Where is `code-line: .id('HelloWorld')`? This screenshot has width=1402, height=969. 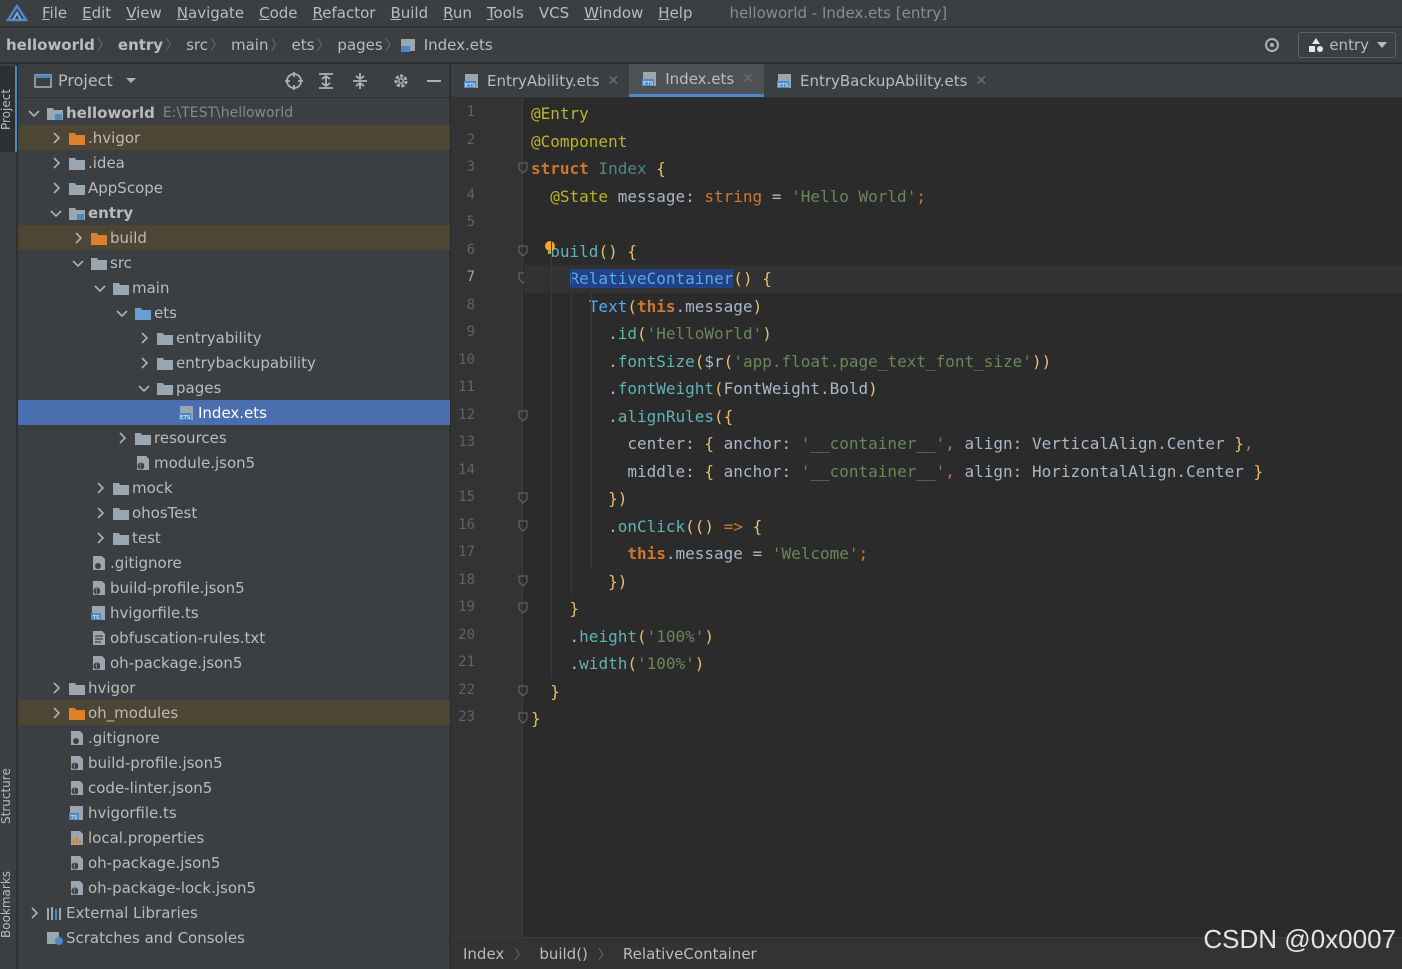 code-line: .id('HelloWorld') is located at coordinates (651, 333).